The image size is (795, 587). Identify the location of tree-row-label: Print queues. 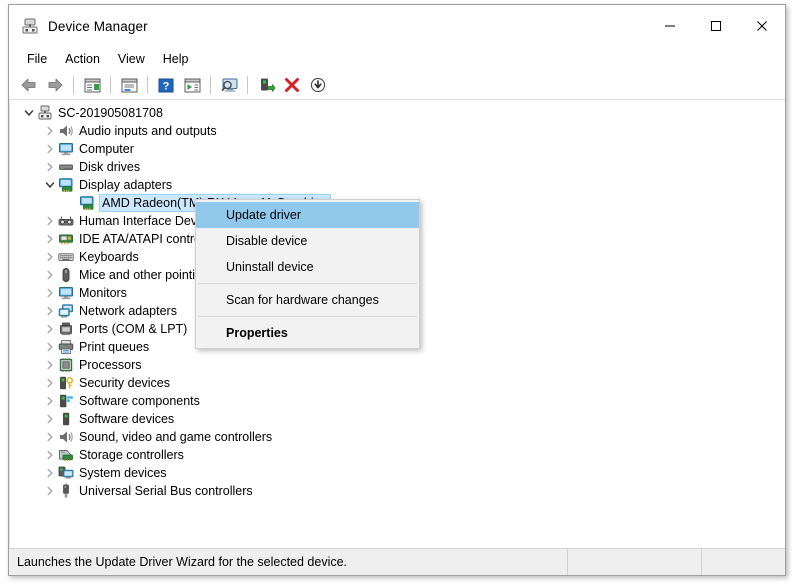
(114, 347).